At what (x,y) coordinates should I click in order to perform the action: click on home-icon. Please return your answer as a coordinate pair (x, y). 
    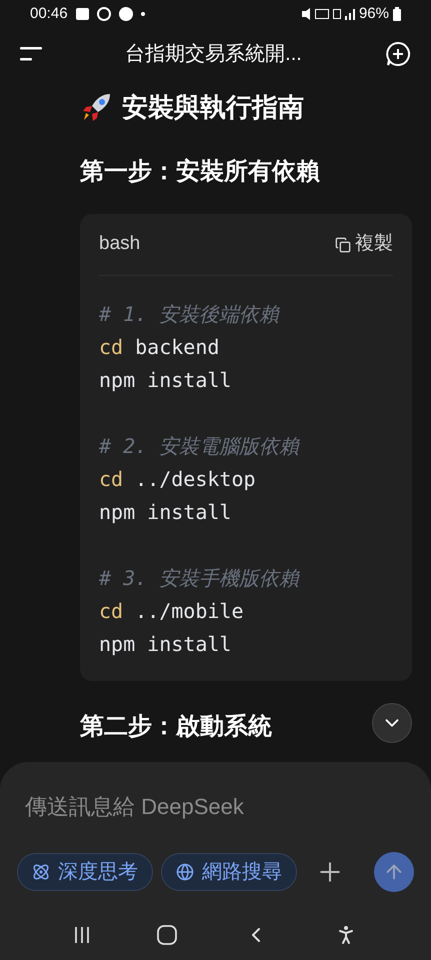
    Looking at the image, I should click on (167, 935).